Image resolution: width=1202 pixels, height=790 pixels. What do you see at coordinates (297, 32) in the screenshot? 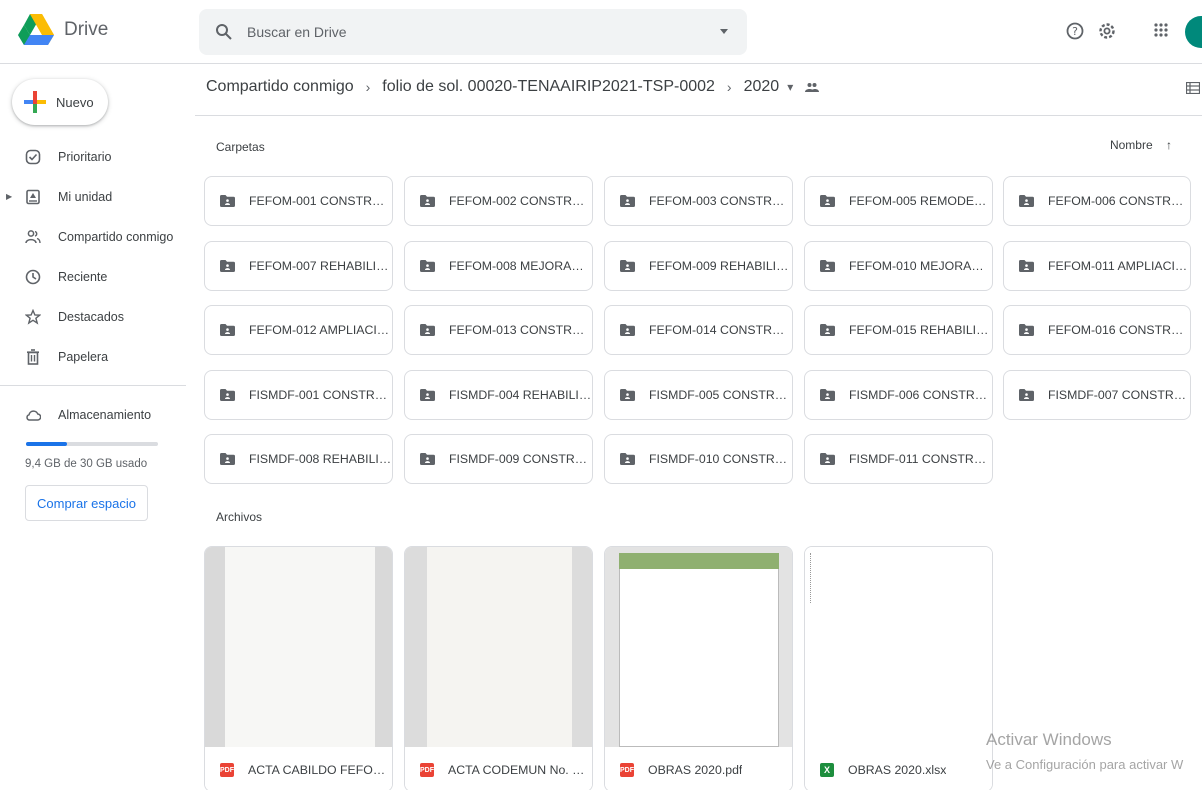
I see `search-input: Buscar en Drive` at bounding box center [297, 32].